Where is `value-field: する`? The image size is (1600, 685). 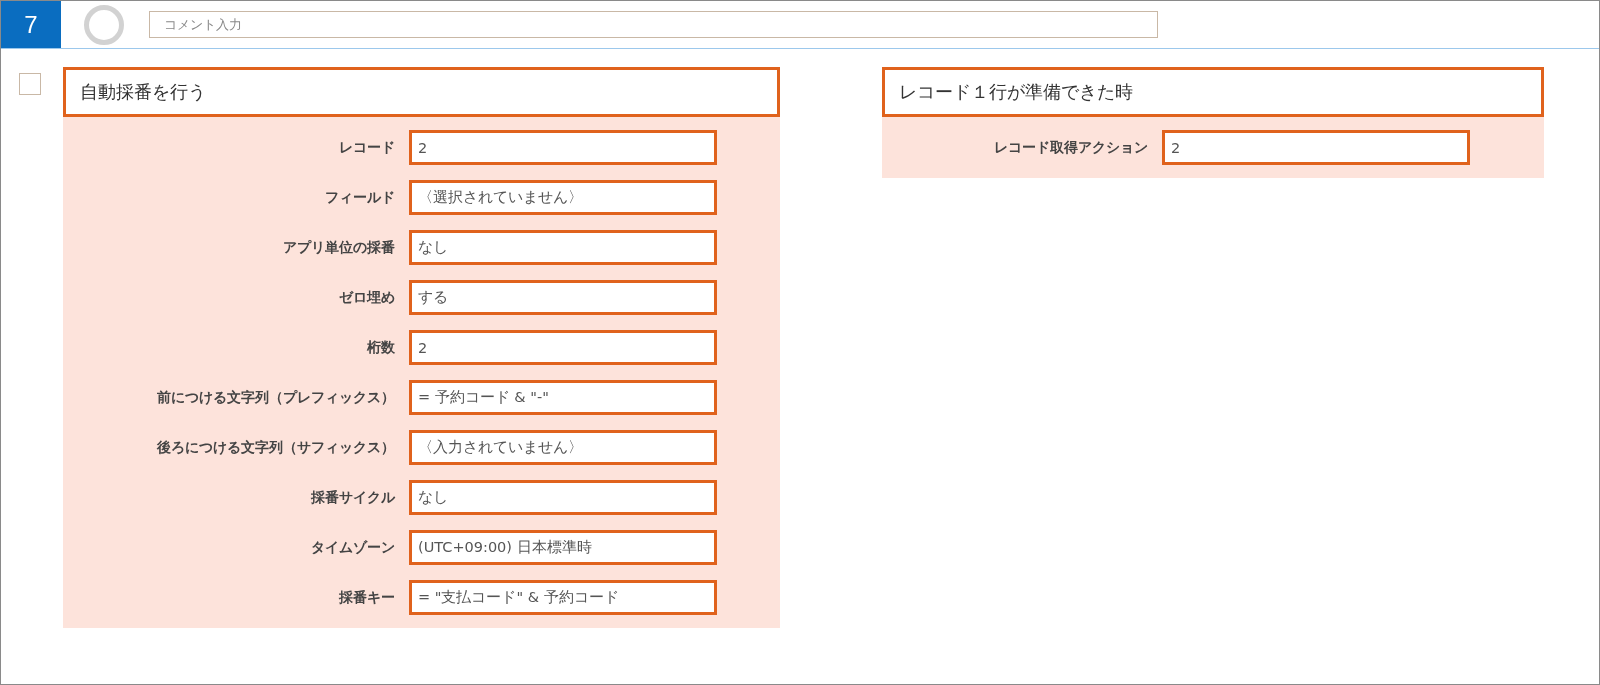 value-field: する is located at coordinates (563, 297).